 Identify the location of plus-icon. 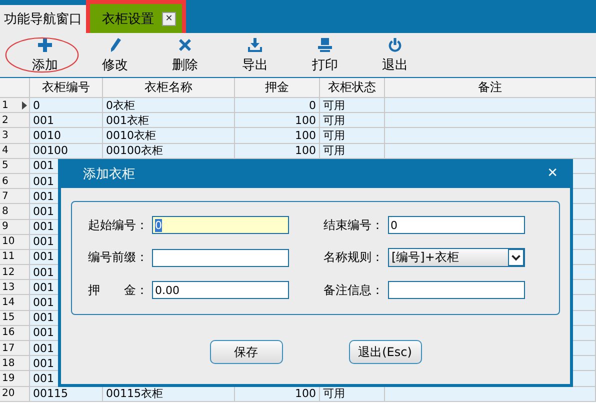
(45, 44).